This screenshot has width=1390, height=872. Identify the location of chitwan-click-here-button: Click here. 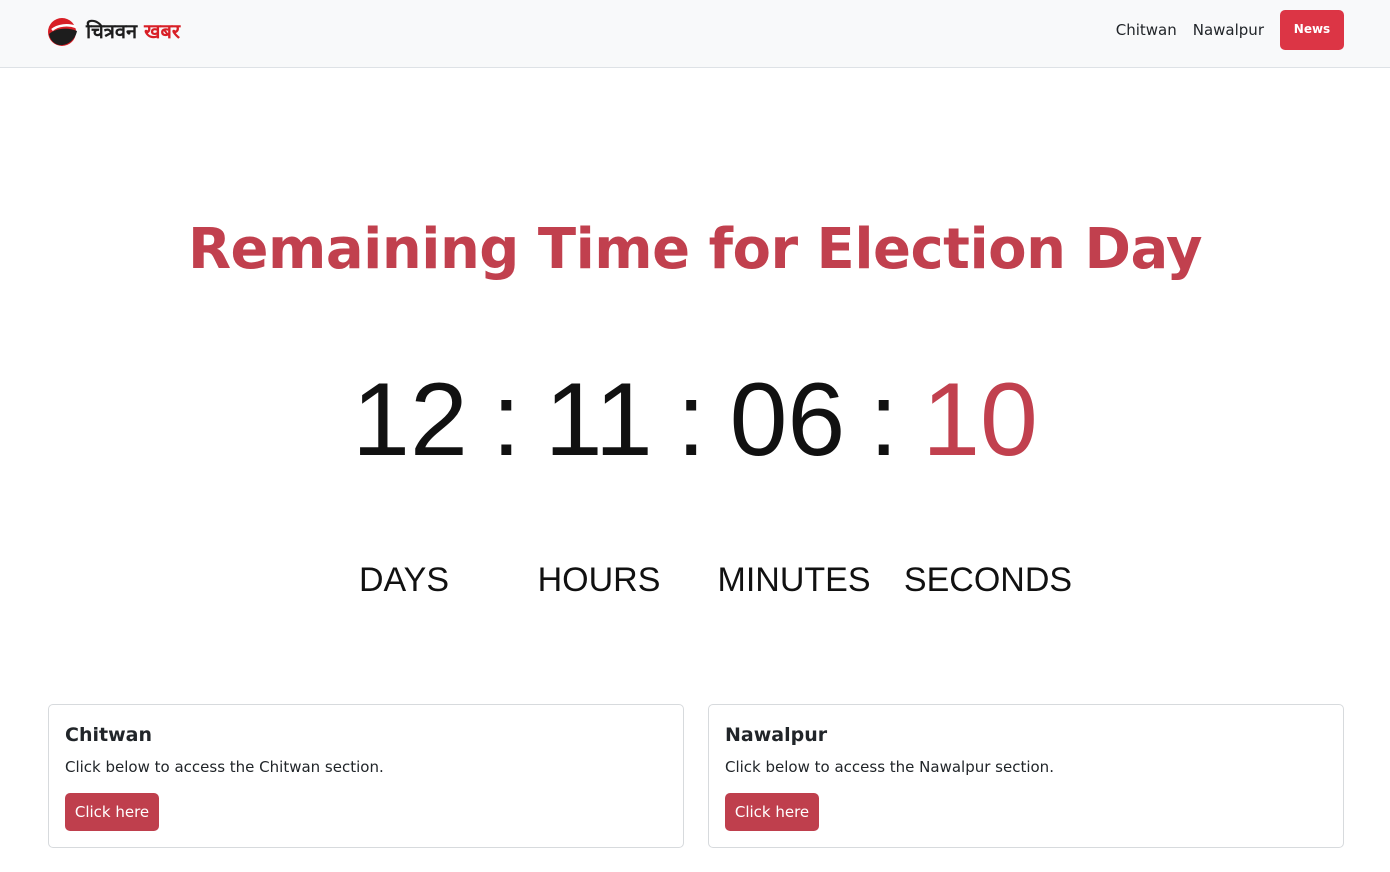
(112, 812).